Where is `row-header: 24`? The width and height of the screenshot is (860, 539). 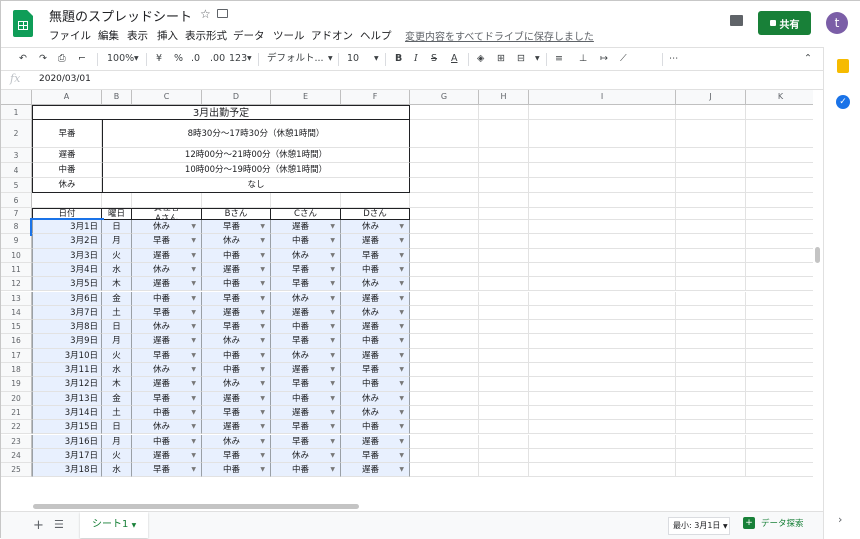 row-header: 24 is located at coordinates (16, 456).